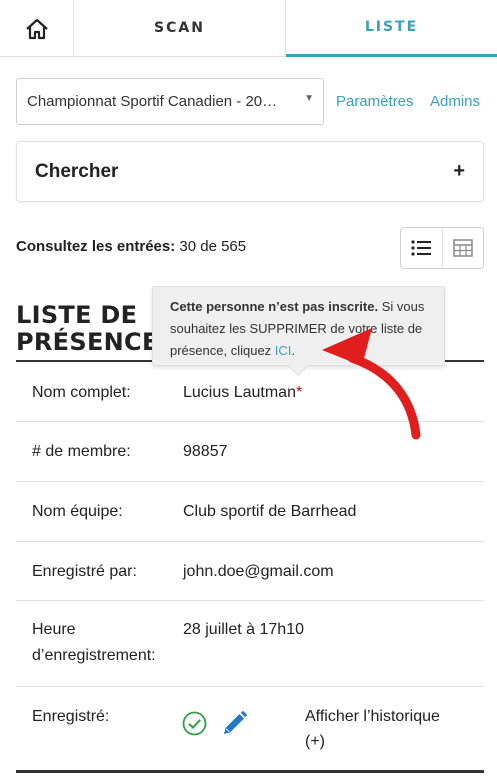  I want to click on list-view-button, so click(422, 248).